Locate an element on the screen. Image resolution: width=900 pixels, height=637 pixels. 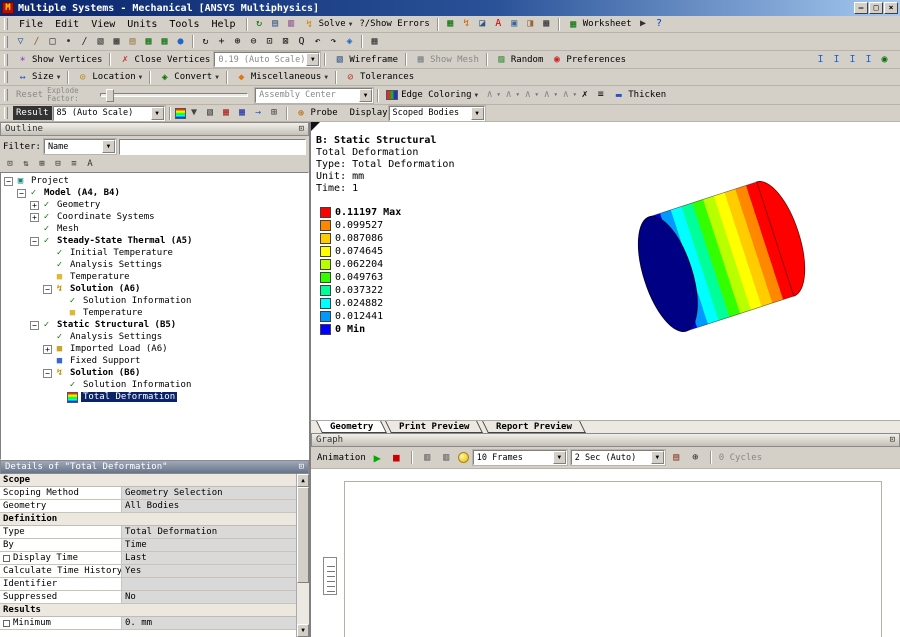
report-chart-icon: ▩ is located at coordinates (546, 24).